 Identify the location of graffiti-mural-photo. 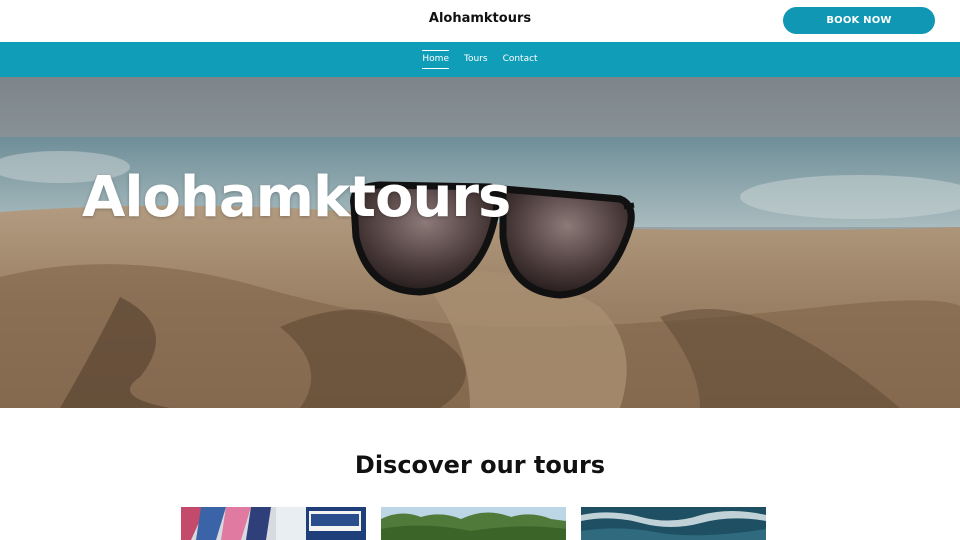
(273, 523).